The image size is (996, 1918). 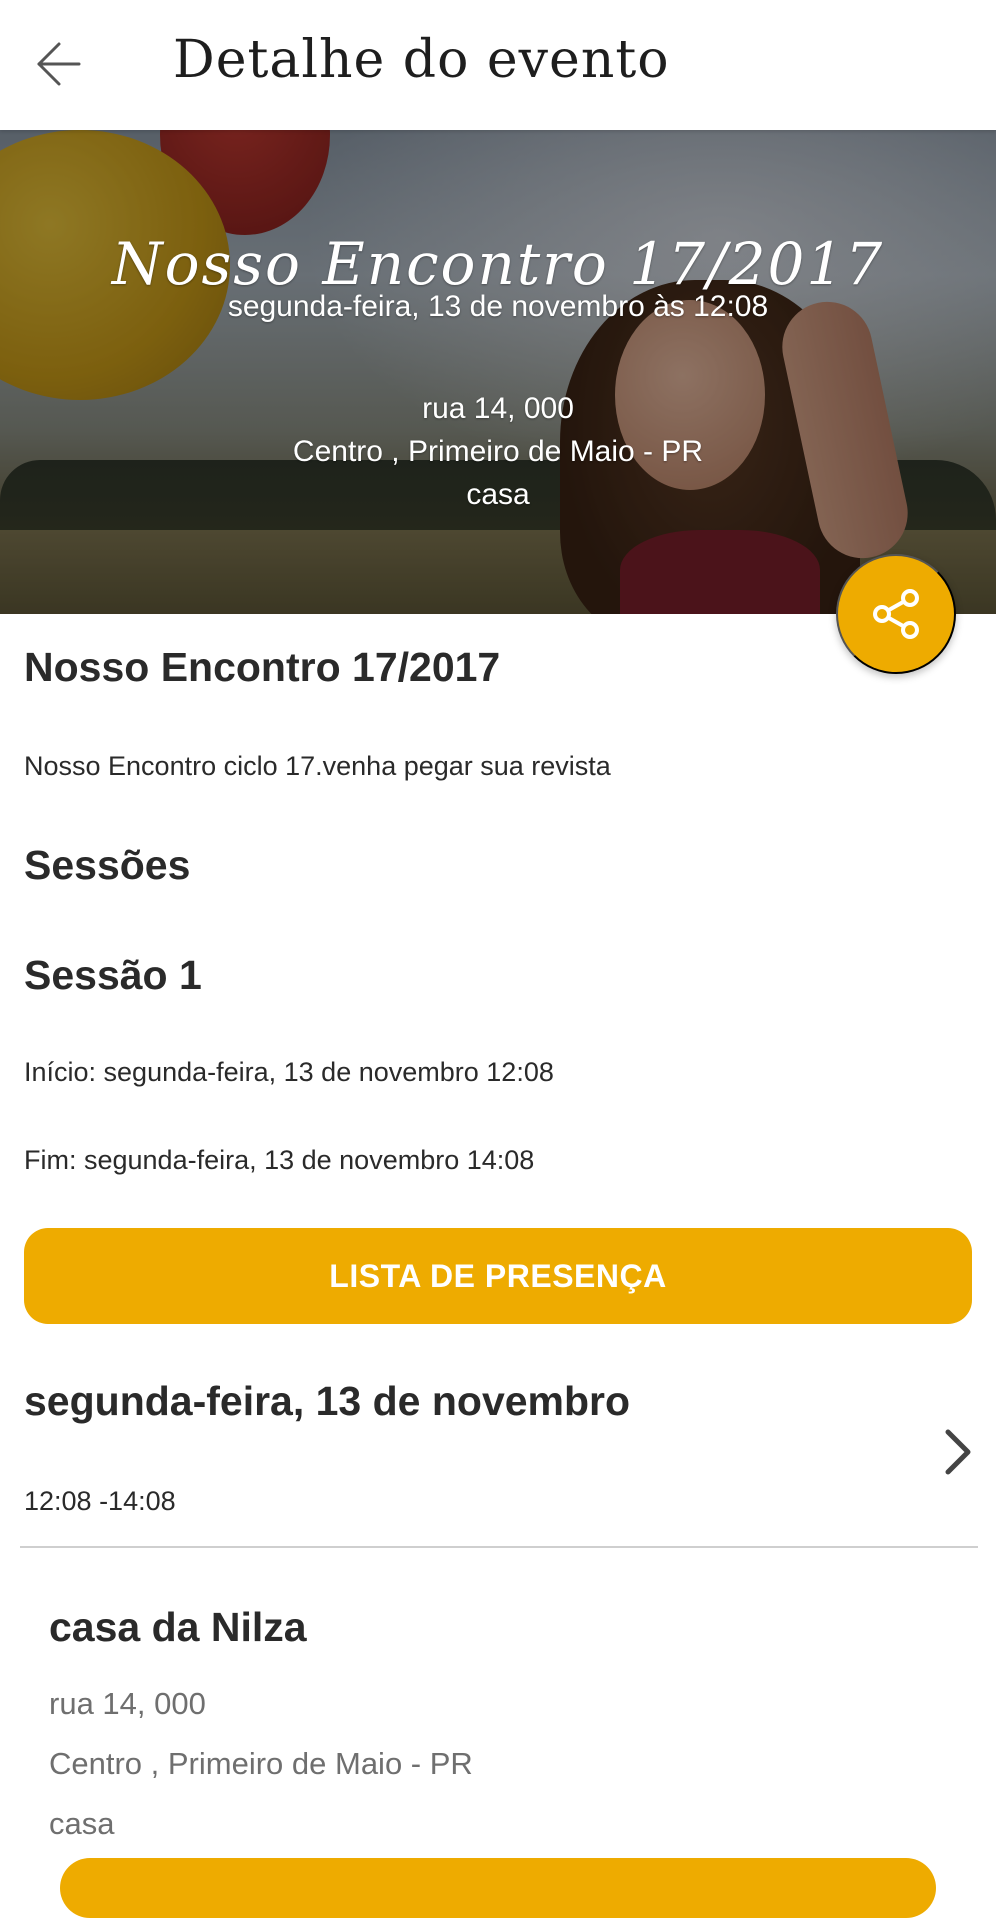 I want to click on app-bar: Detalhe do evento, so click(x=498, y=65).